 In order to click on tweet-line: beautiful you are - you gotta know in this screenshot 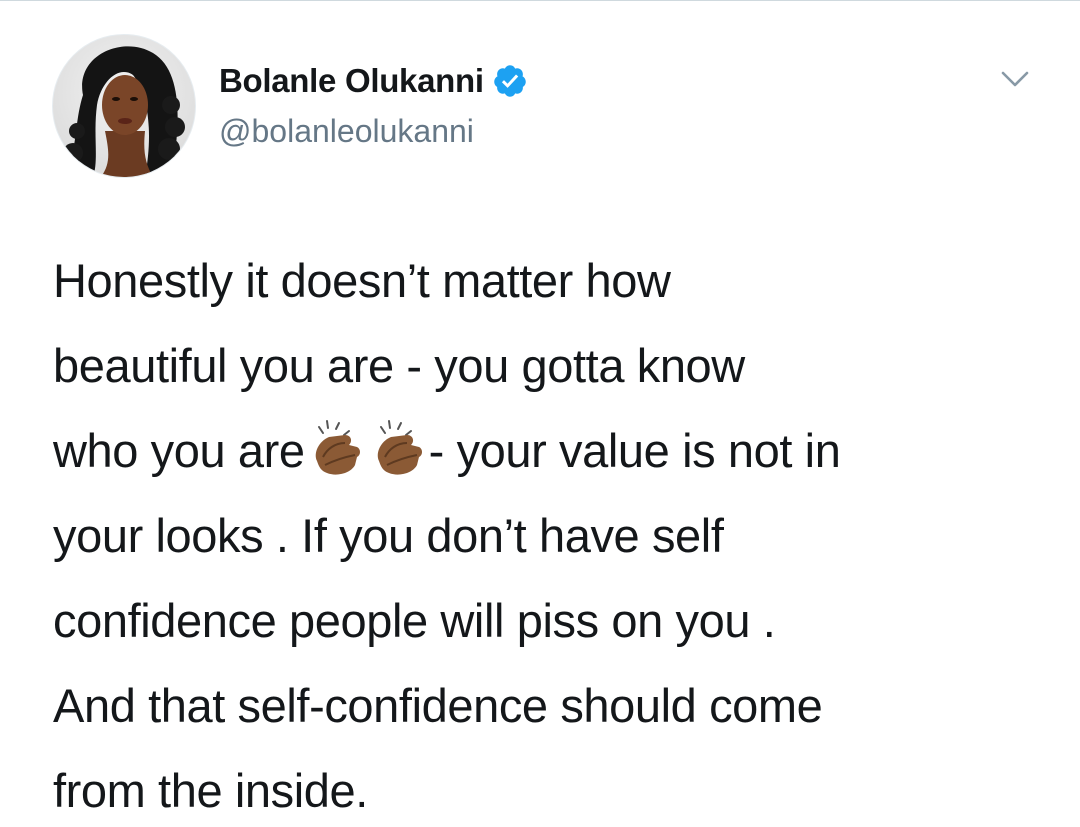, I will do `click(399, 365)`.